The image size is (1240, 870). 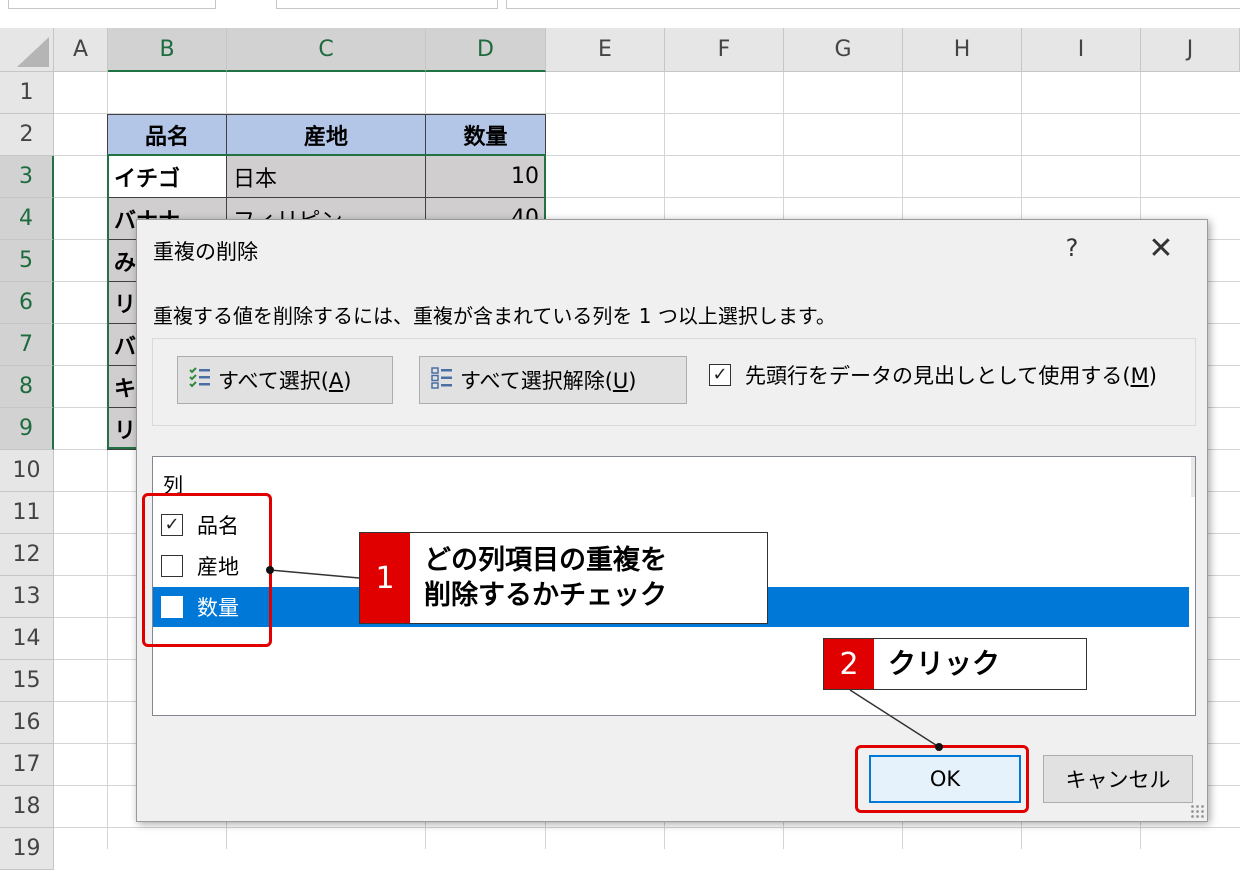 I want to click on formula-input, so click(x=873, y=4).